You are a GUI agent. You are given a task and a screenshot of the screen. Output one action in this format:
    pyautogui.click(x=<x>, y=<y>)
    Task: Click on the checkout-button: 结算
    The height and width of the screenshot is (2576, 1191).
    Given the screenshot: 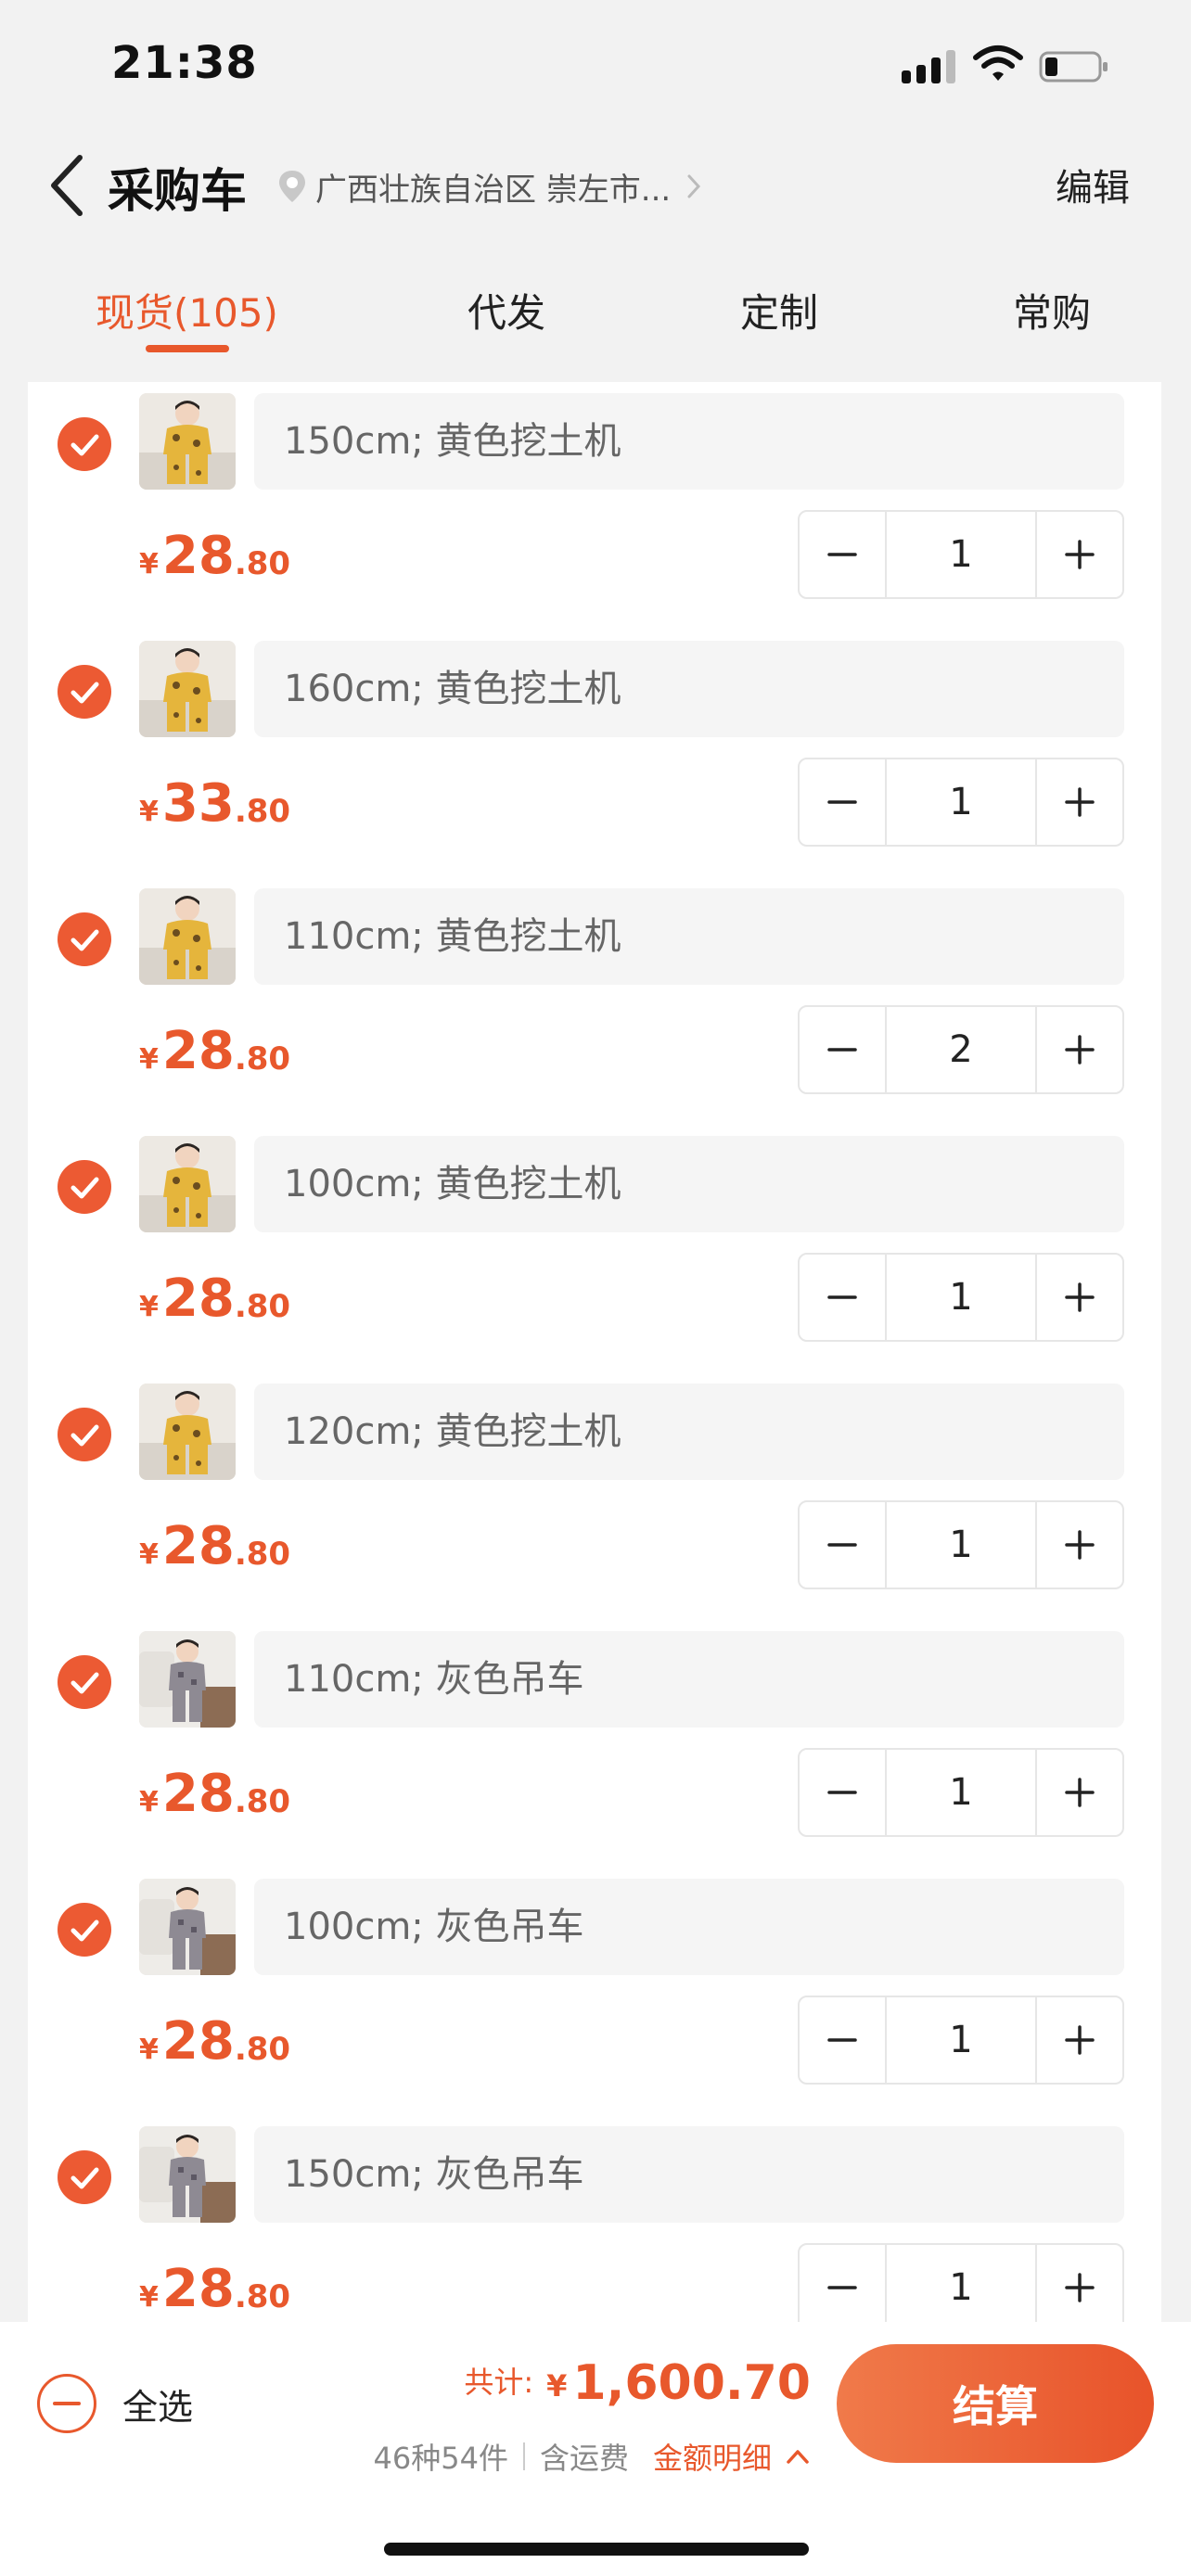 What is the action you would take?
    pyautogui.click(x=996, y=2404)
    